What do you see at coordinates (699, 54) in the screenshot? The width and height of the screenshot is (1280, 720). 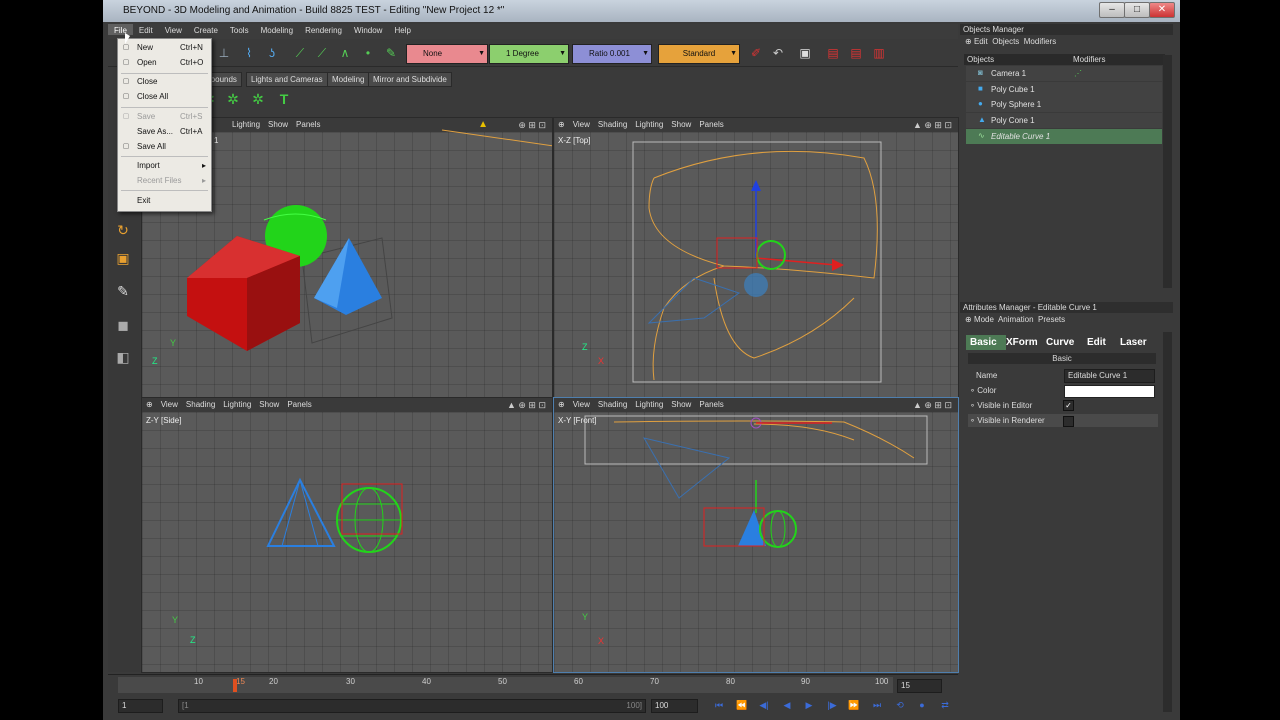 I see `layout-dropdown: Standard ▼` at bounding box center [699, 54].